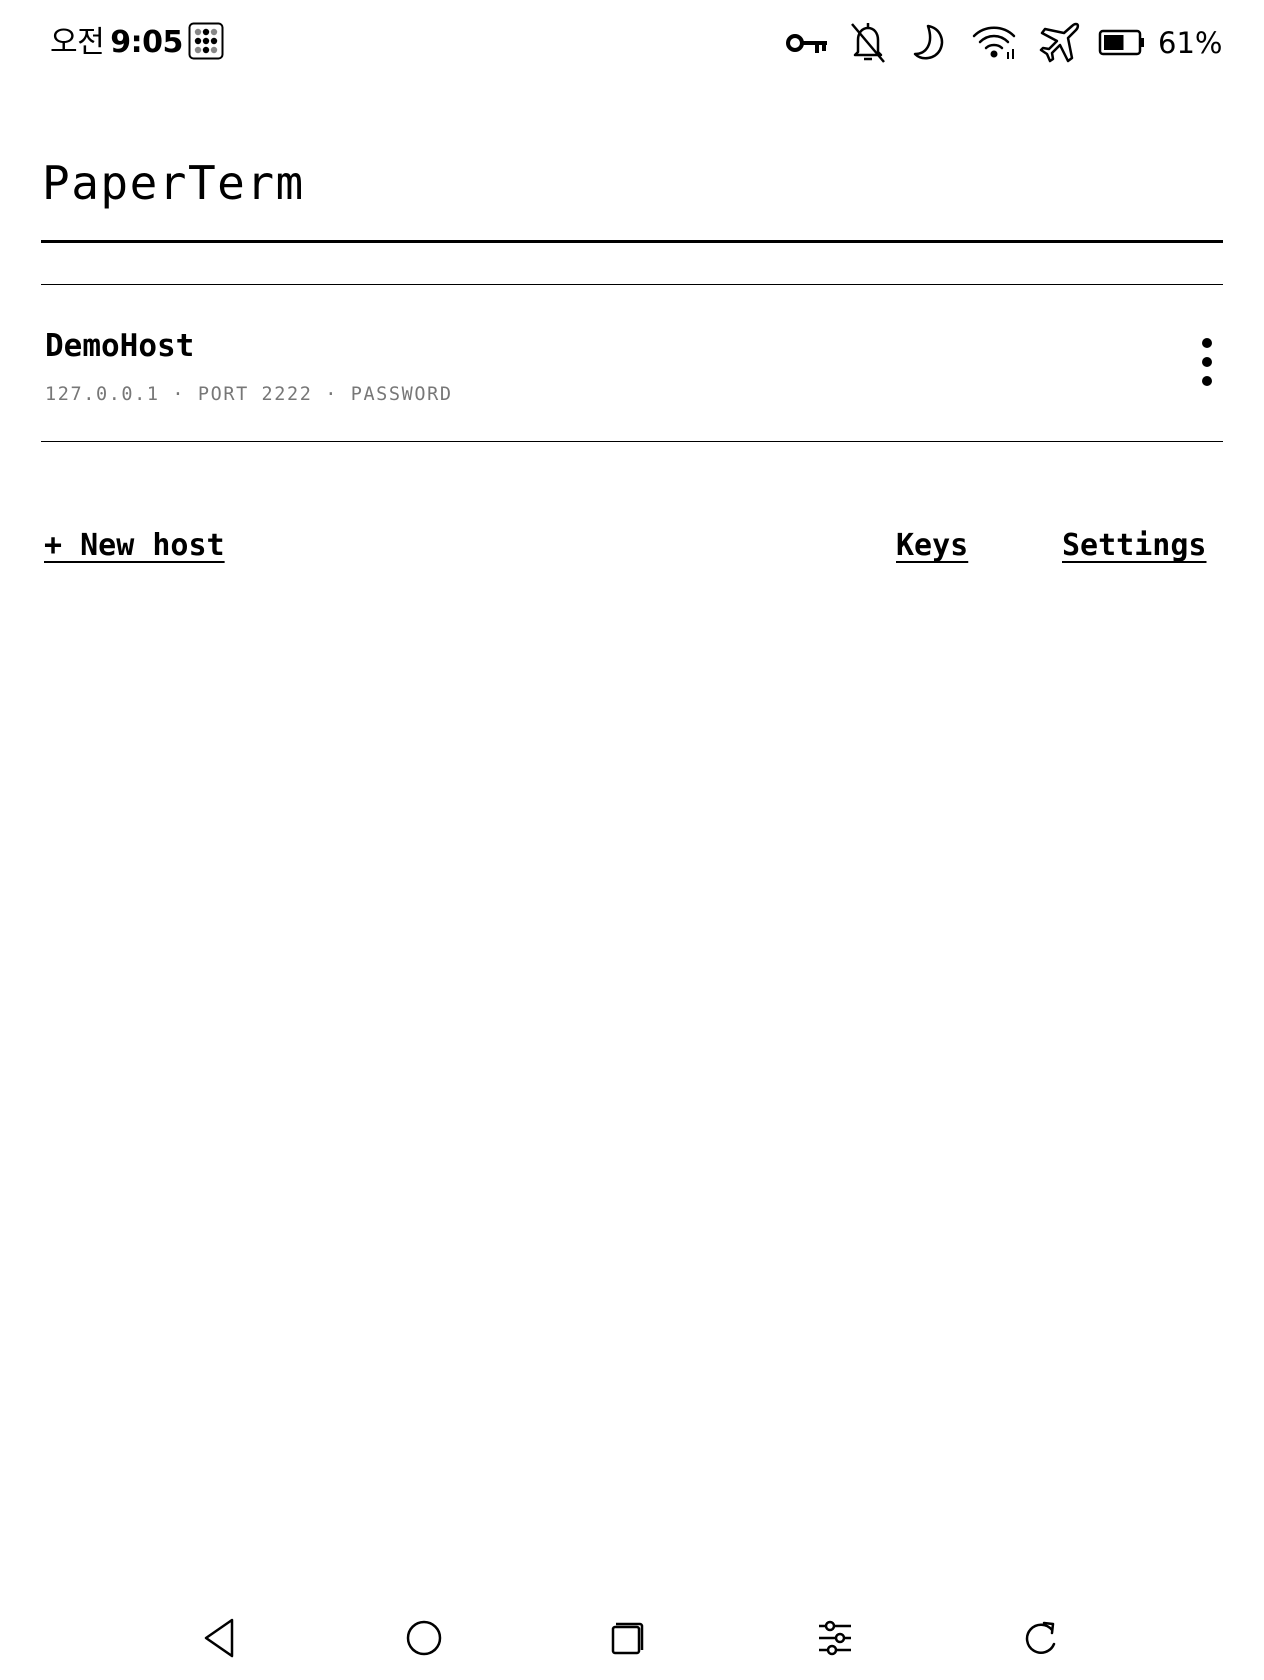  Describe the element at coordinates (173, 183) in the screenshot. I see `page-title: PaperTerm` at that location.